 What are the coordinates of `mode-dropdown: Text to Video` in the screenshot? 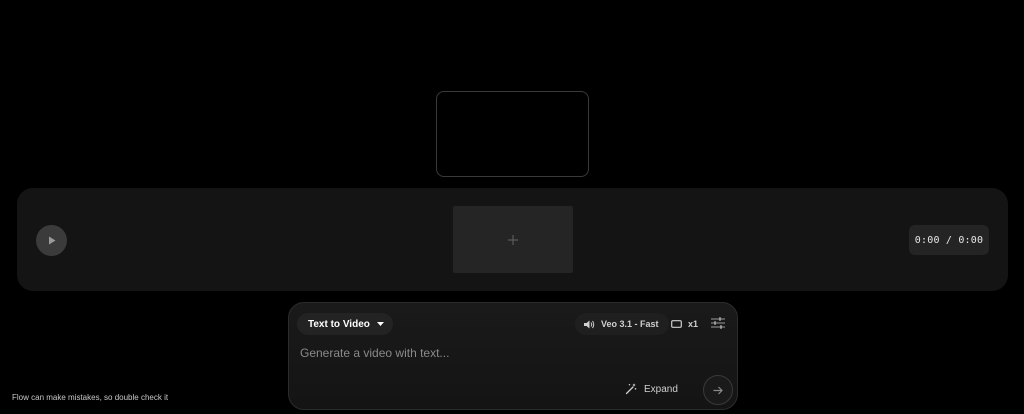 It's located at (345, 324).